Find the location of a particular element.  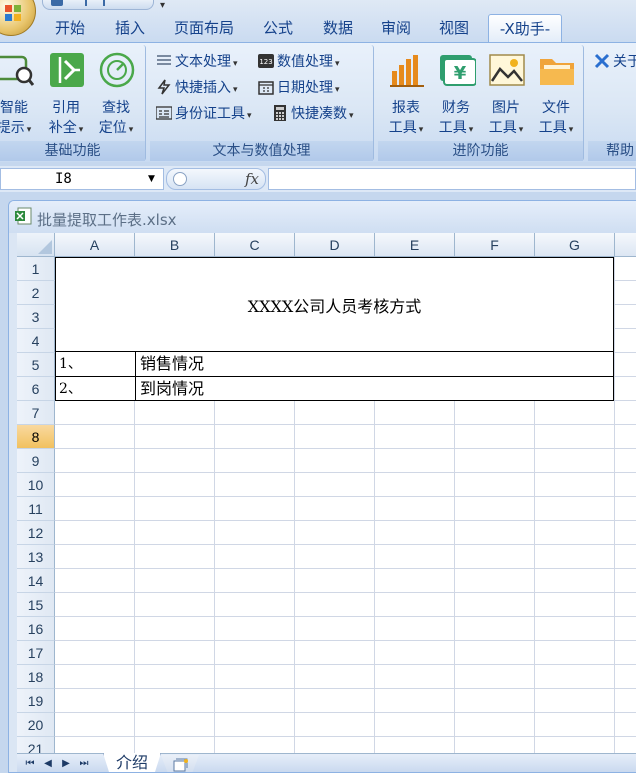

reference-complete-button: 引用 补全 ▾ is located at coordinates (66, 92).